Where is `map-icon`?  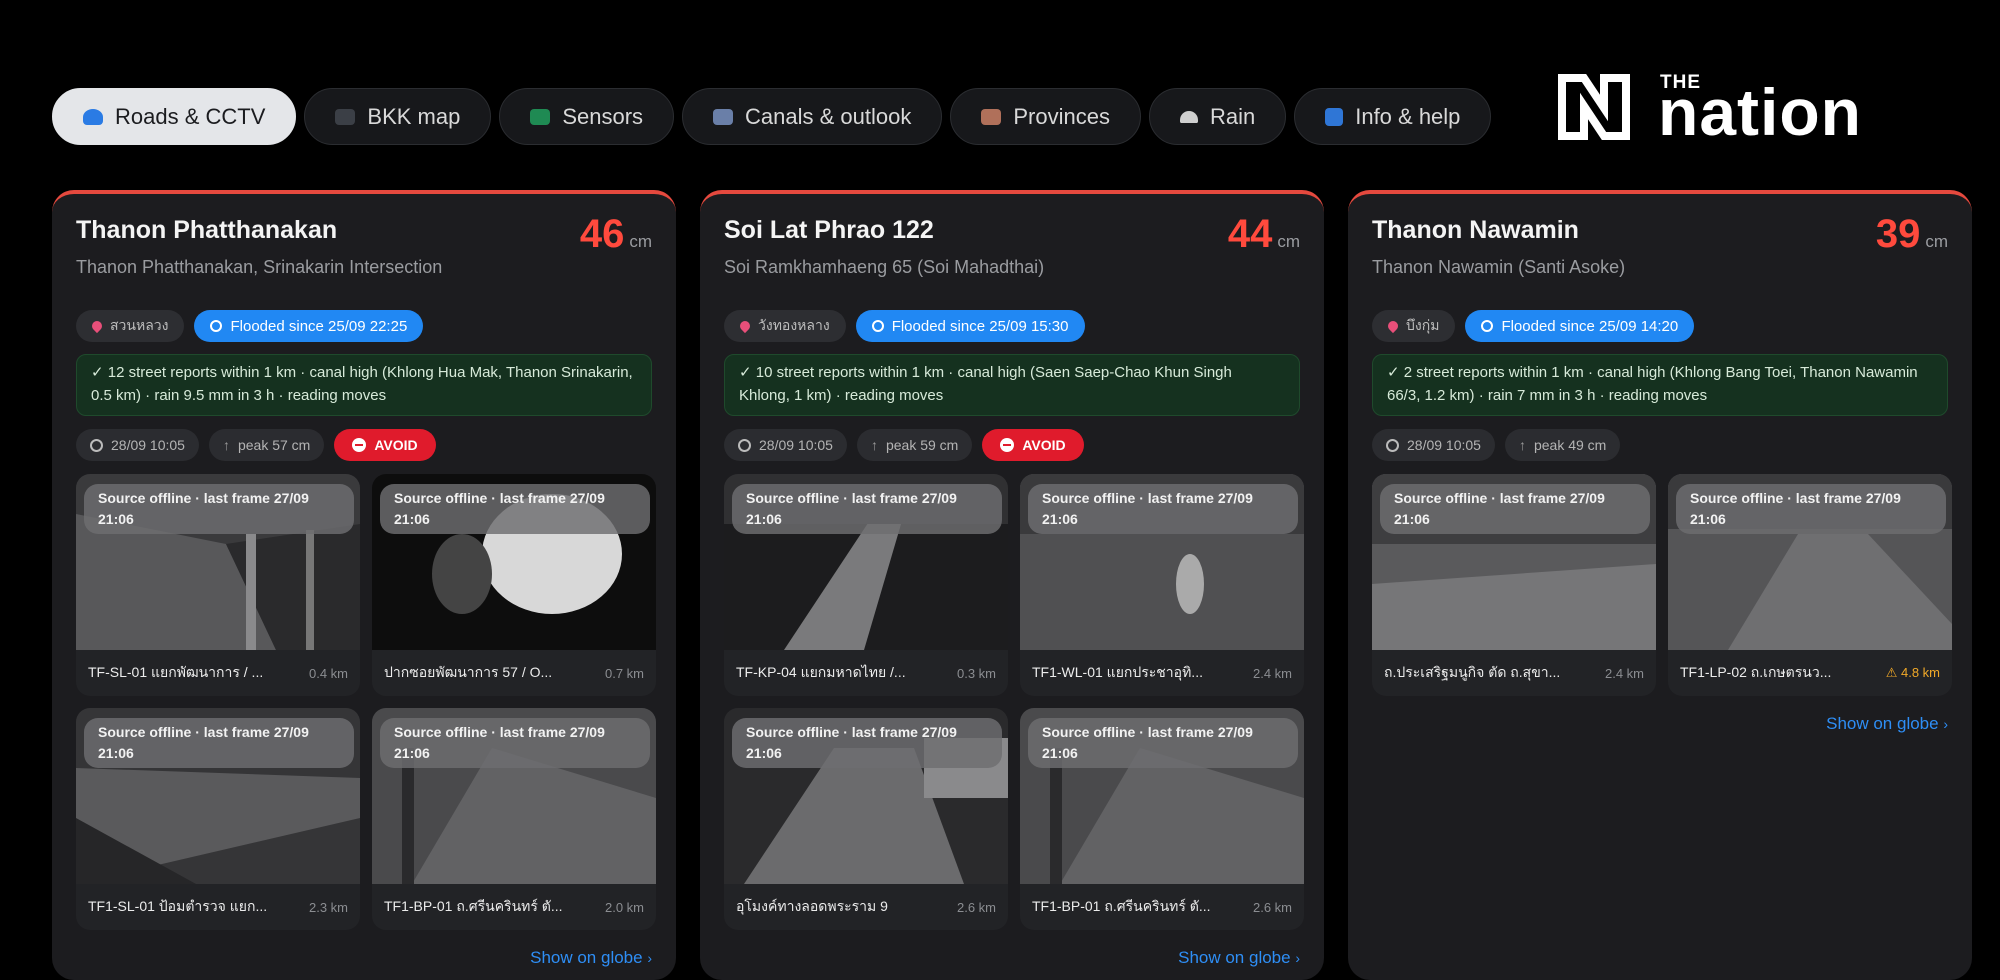 map-icon is located at coordinates (345, 116).